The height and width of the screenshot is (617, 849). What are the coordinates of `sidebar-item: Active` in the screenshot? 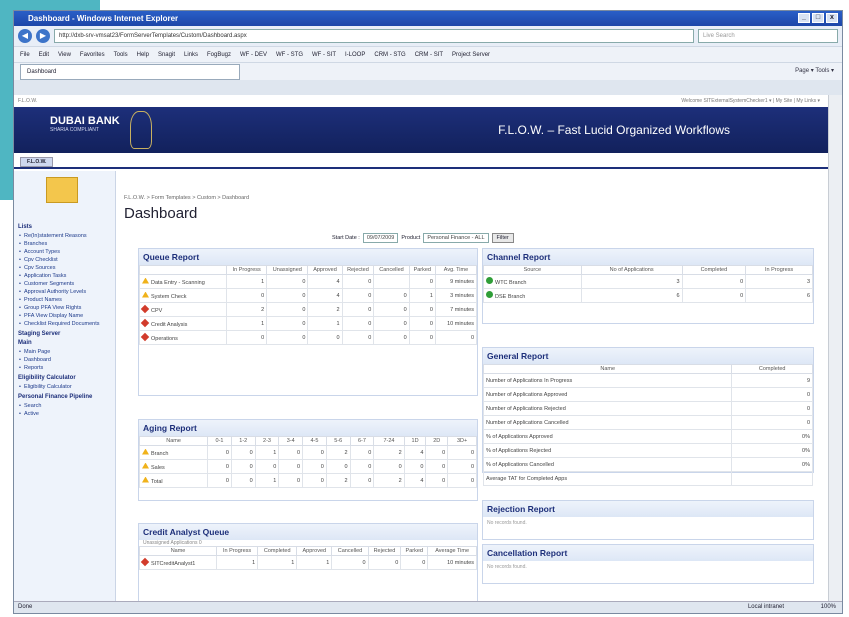 It's located at (65, 414).